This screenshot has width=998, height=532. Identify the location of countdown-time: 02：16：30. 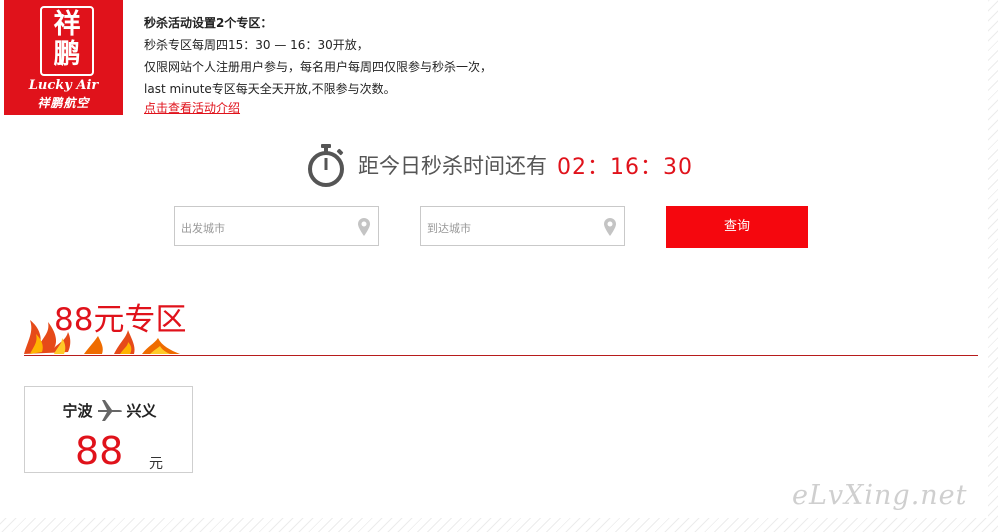
(625, 167).